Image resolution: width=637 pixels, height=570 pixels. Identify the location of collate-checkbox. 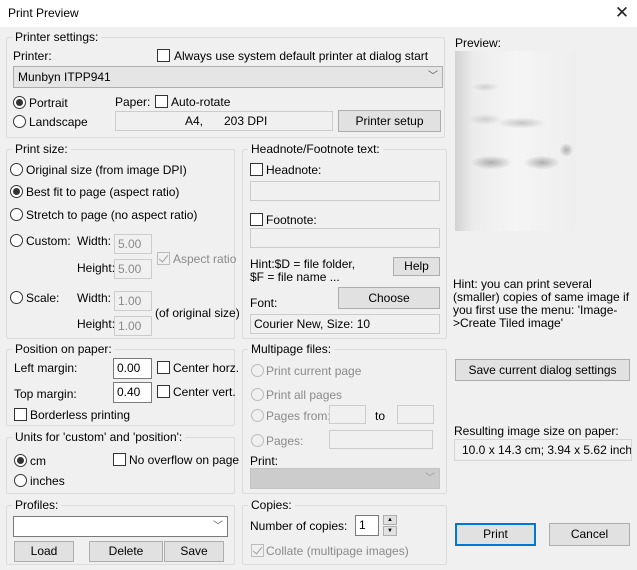
(257, 550).